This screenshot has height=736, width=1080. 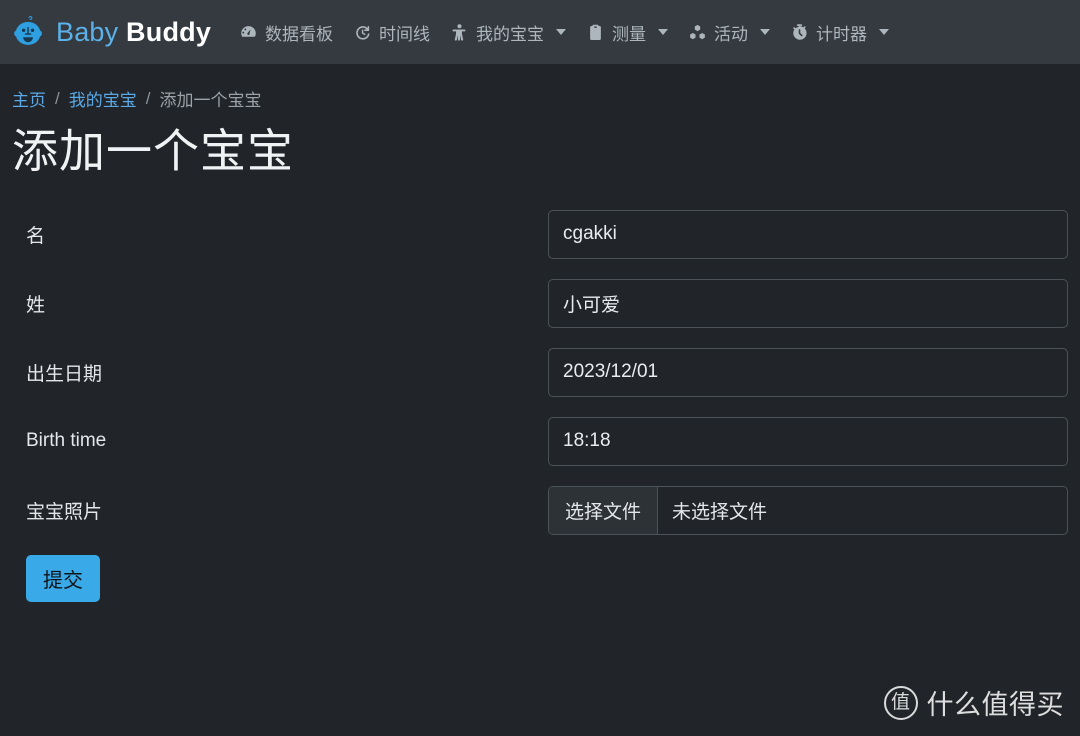 What do you see at coordinates (103, 98) in the screenshot?
I see `breadcrumb-item-children: 我的宝宝` at bounding box center [103, 98].